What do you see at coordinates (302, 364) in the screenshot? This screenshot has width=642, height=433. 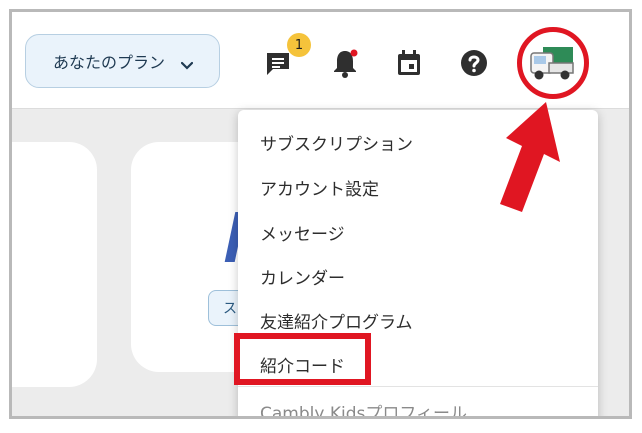 I see `menu-item-referral-code: 紹介コード` at bounding box center [302, 364].